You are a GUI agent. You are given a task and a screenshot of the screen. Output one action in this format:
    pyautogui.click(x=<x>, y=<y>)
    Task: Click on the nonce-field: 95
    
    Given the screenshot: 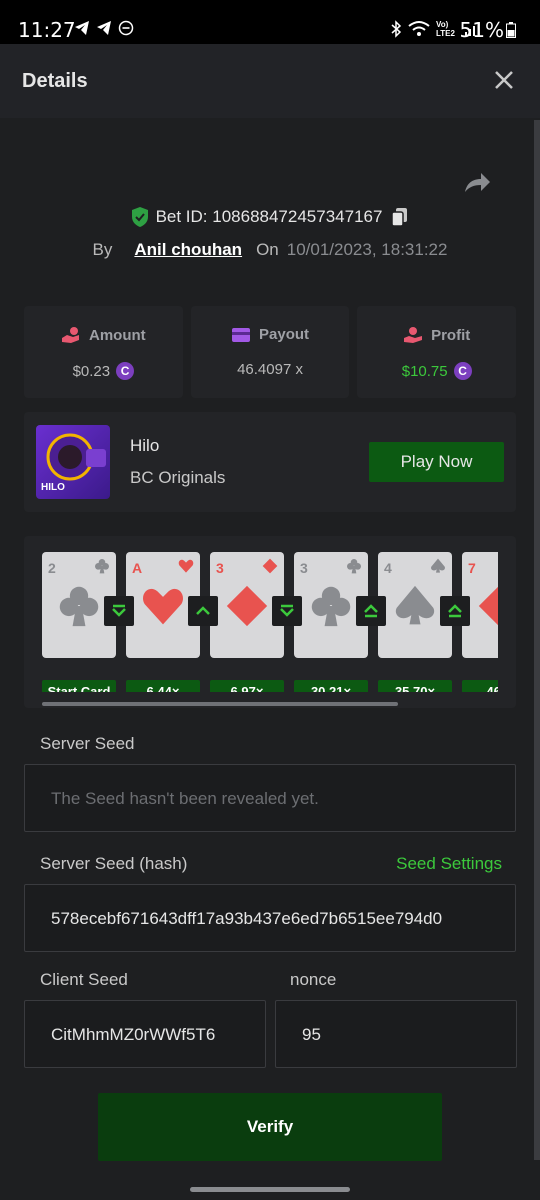 What is the action you would take?
    pyautogui.click(x=396, y=1034)
    